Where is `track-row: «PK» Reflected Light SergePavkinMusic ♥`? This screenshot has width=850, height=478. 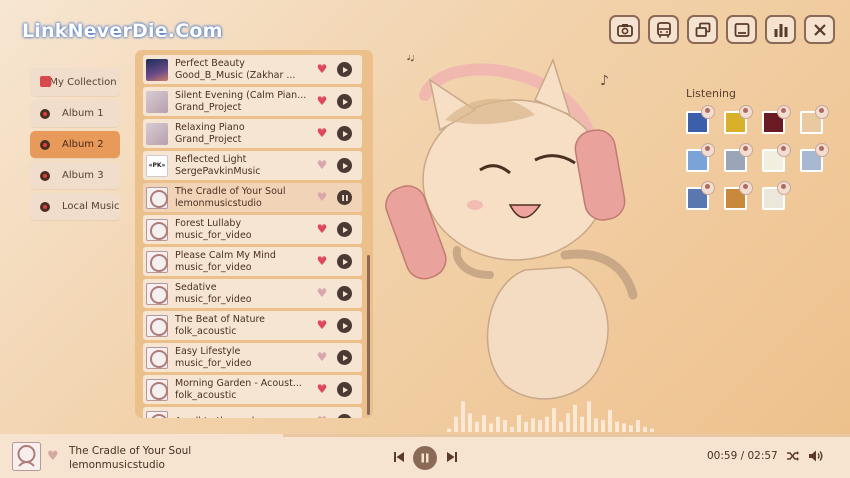
track-row: «PK» Reflected Light SergePavkinMusic ♥ is located at coordinates (252, 165).